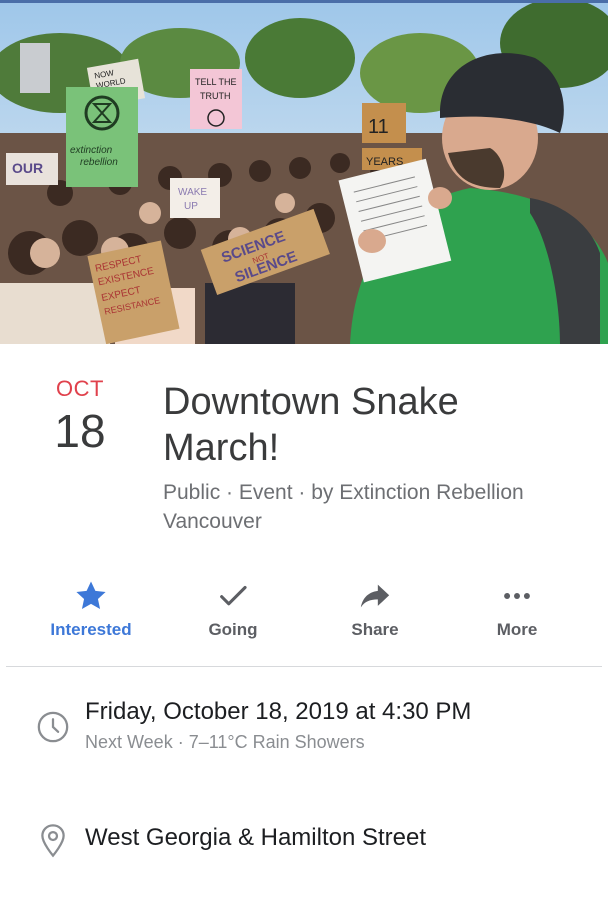 This screenshot has width=608, height=900. I want to click on event-day: 18, so click(80, 431).